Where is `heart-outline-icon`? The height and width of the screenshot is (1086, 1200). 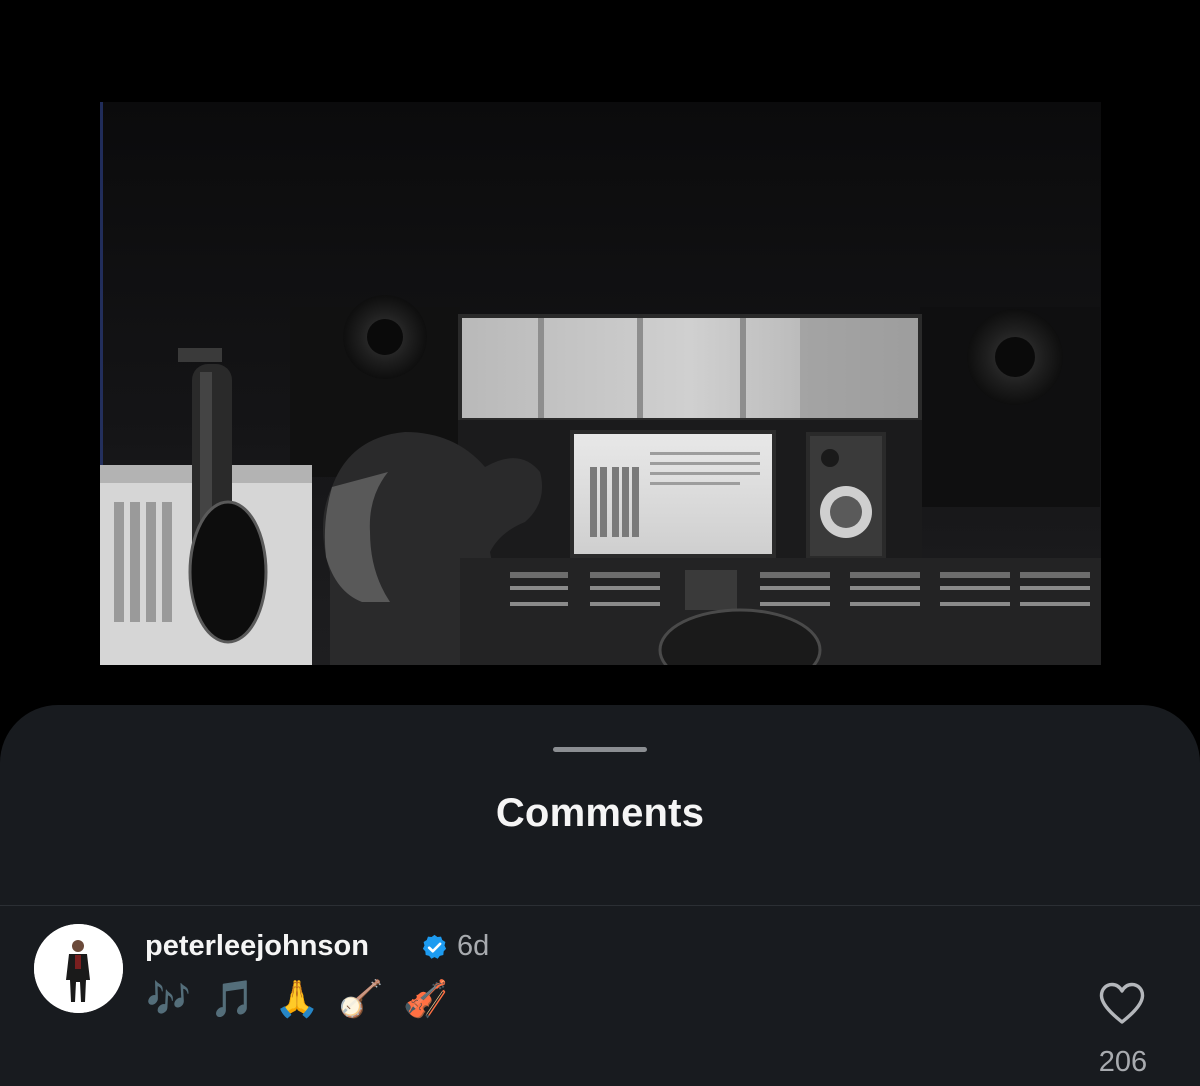
heart-outline-icon is located at coordinates (1122, 1003).